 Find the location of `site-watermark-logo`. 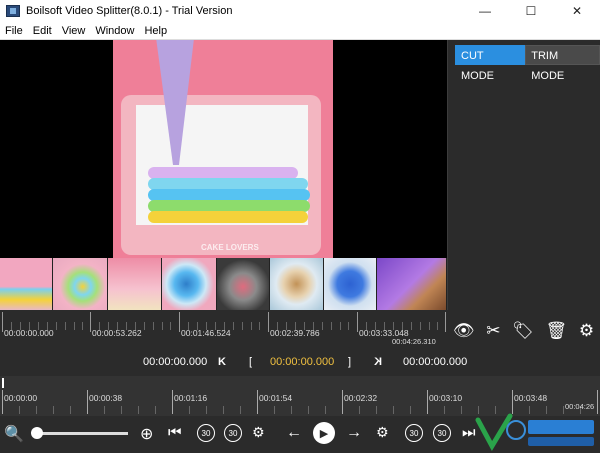

site-watermark-logo is located at coordinates (534, 432).